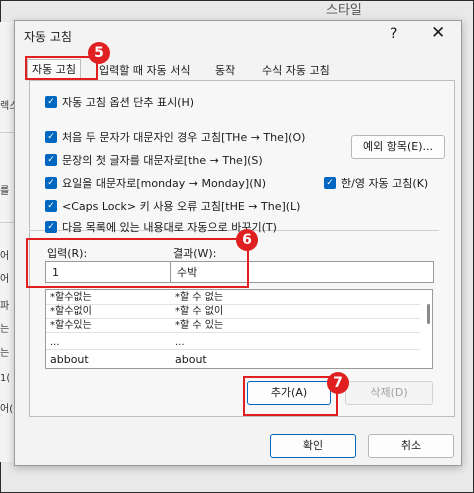  I want to click on tab-actions: 동작, so click(225, 70).